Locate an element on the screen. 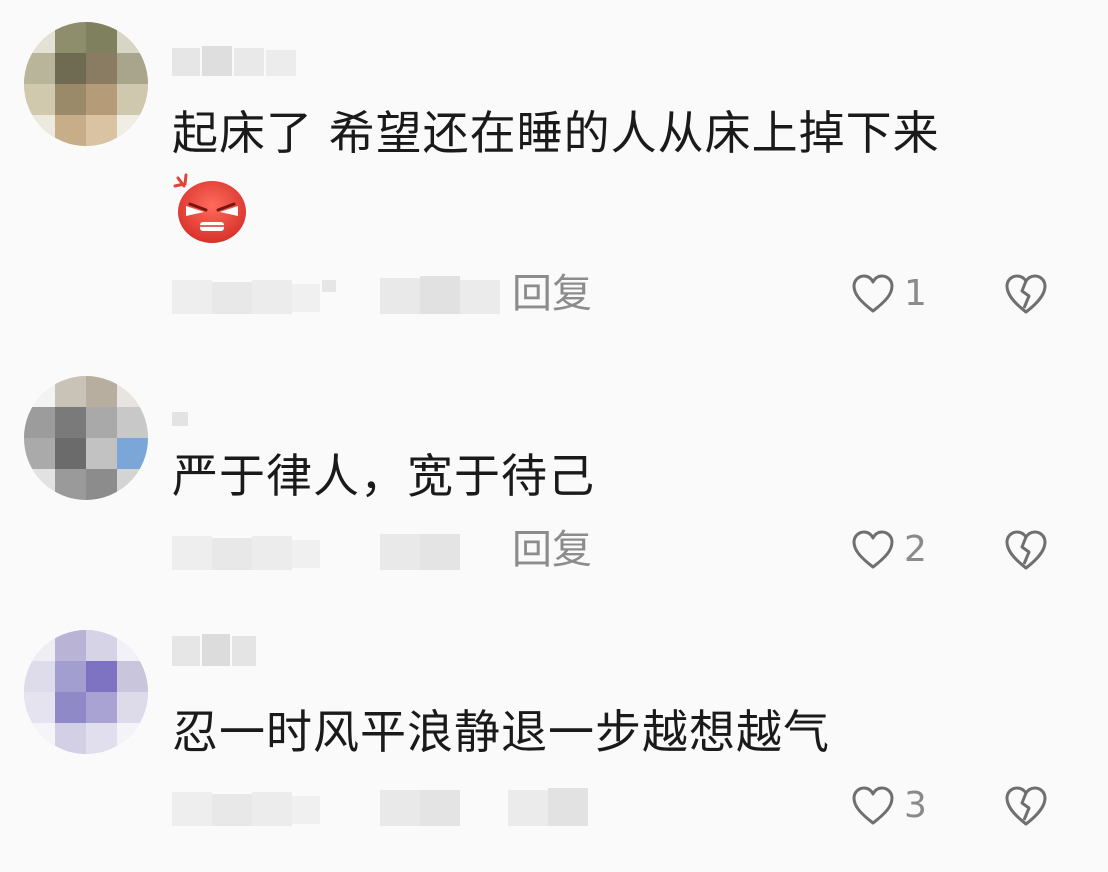 Image resolution: width=1108 pixels, height=872 pixels. like-count: 3 is located at coordinates (915, 805).